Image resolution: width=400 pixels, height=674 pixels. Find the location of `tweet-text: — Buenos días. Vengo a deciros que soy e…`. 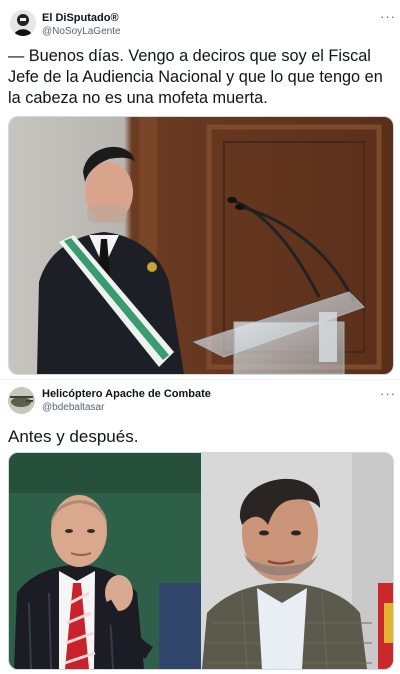

tweet-text: — Buenos días. Vengo a deciros que soy e… is located at coordinates (195, 77).